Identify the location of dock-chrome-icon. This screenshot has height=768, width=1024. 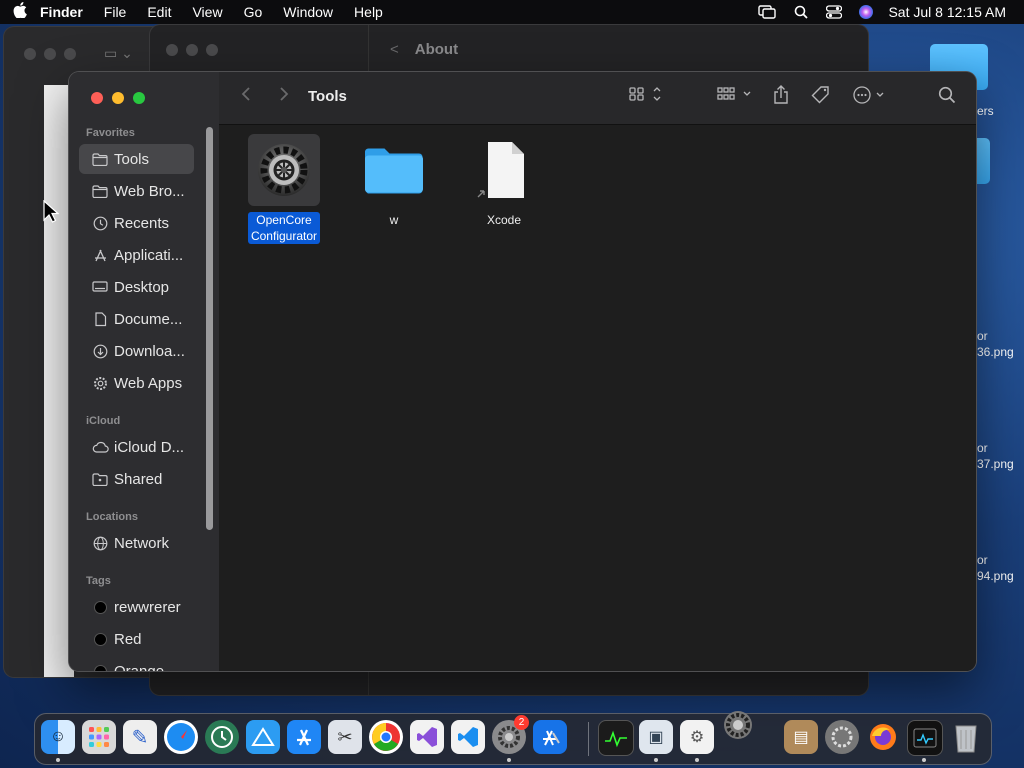
(386, 737).